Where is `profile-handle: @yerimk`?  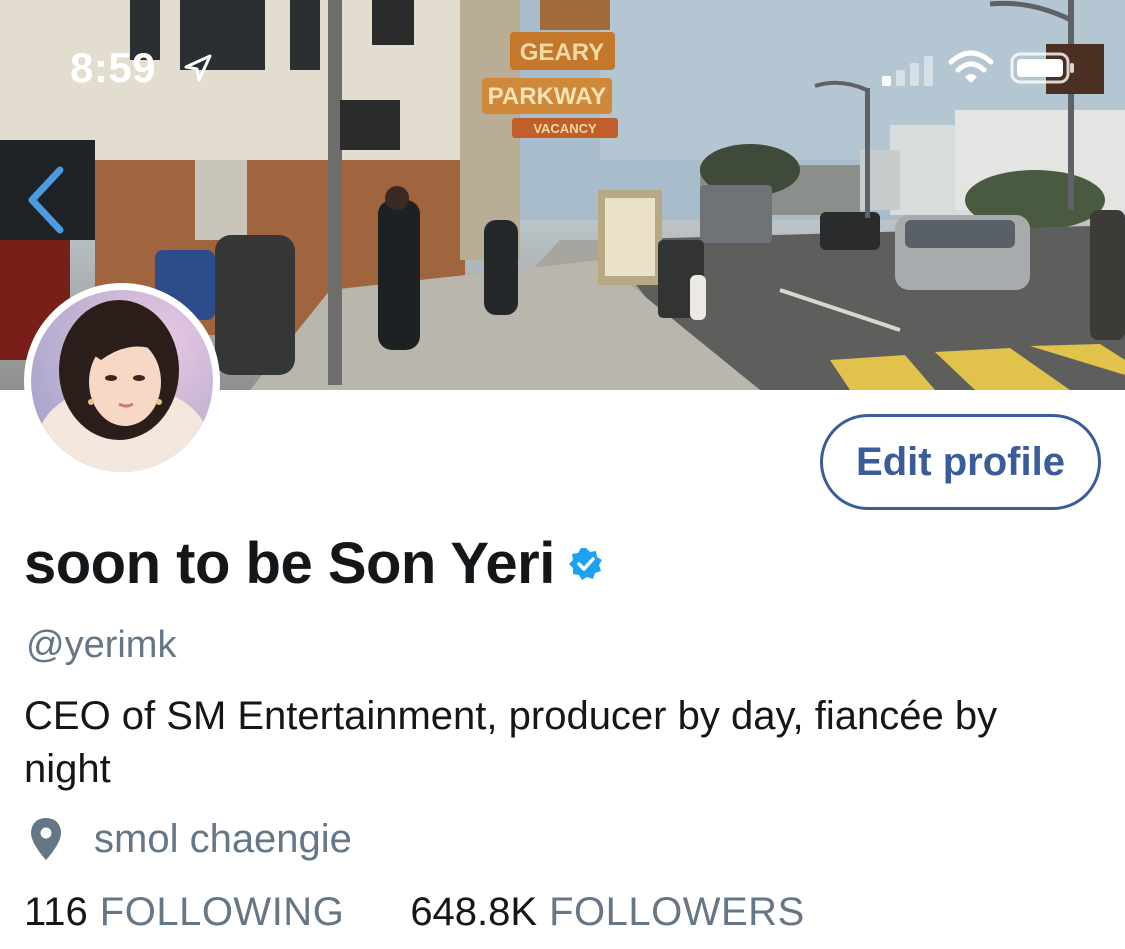 profile-handle: @yerimk is located at coordinates (101, 645).